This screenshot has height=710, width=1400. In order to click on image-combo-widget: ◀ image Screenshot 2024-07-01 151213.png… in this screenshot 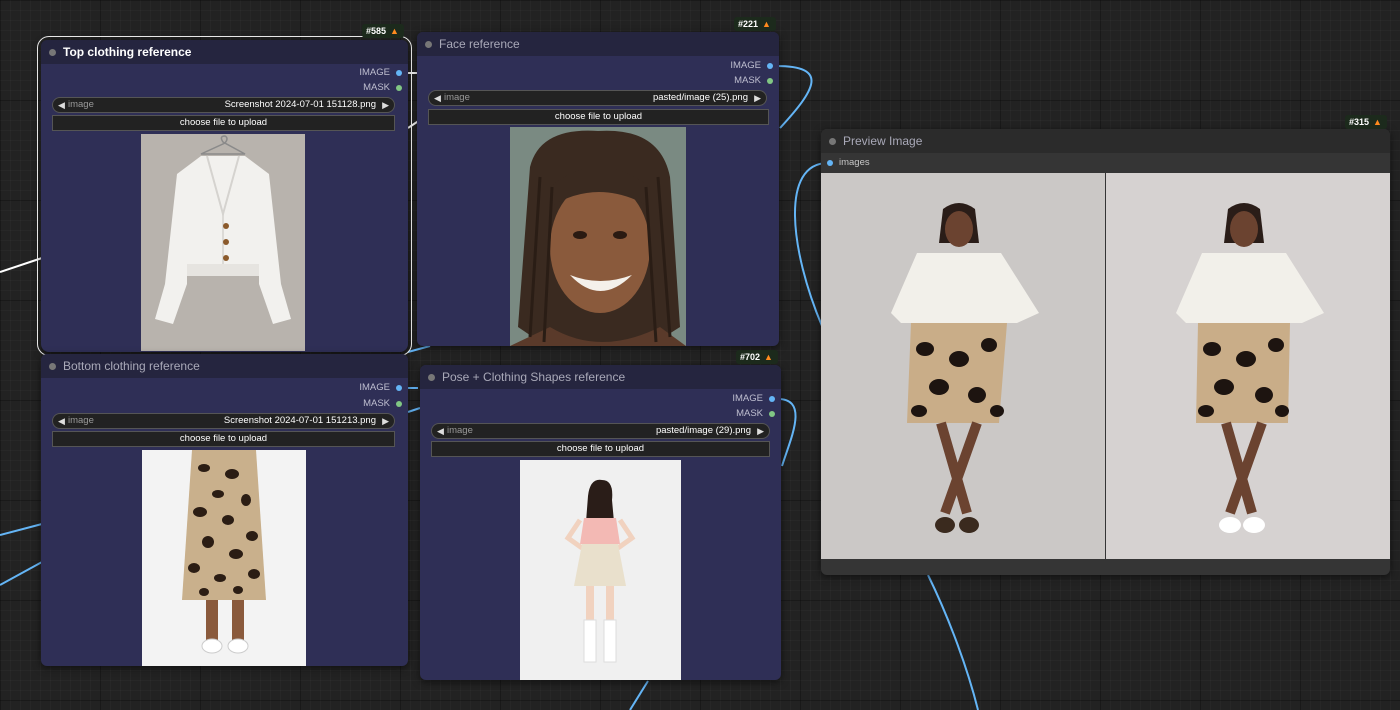, I will do `click(223, 421)`.